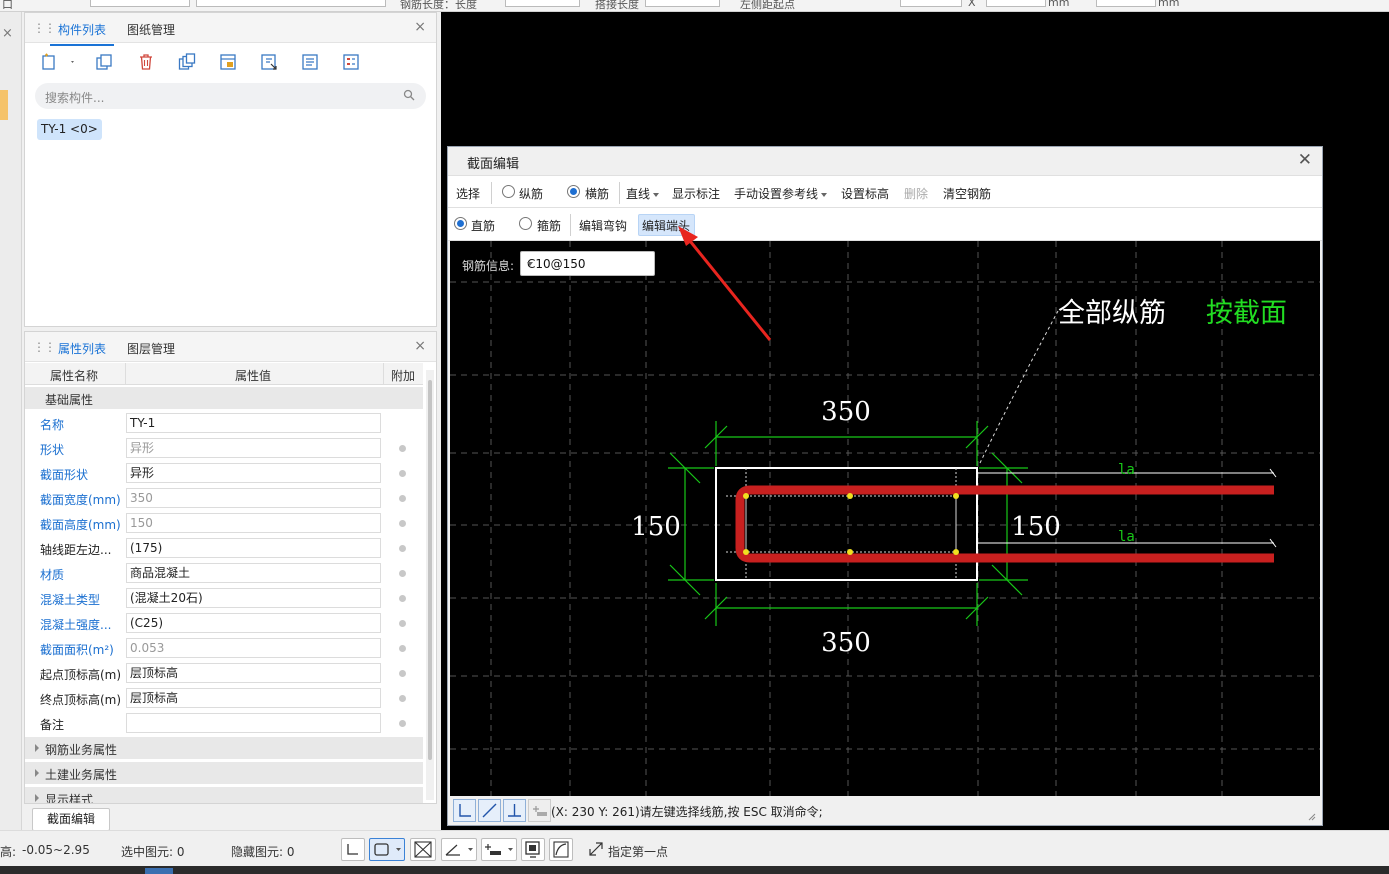  What do you see at coordinates (224, 748) in the screenshot?
I see `group-rebar-properties: 钢筋业务属性` at bounding box center [224, 748].